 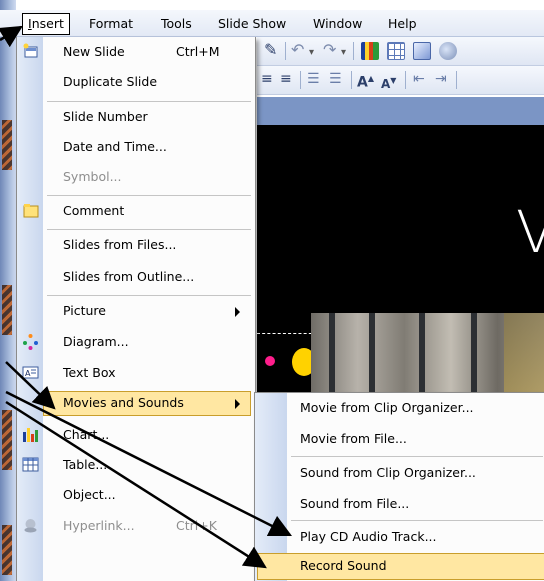 I want to click on menu-format-label: Format, so click(x=111, y=23).